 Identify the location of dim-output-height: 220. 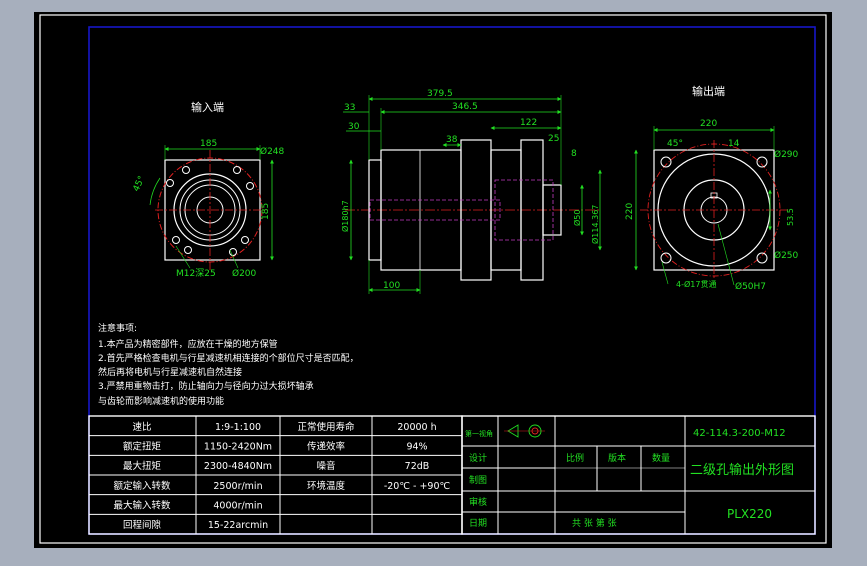
(630, 211).